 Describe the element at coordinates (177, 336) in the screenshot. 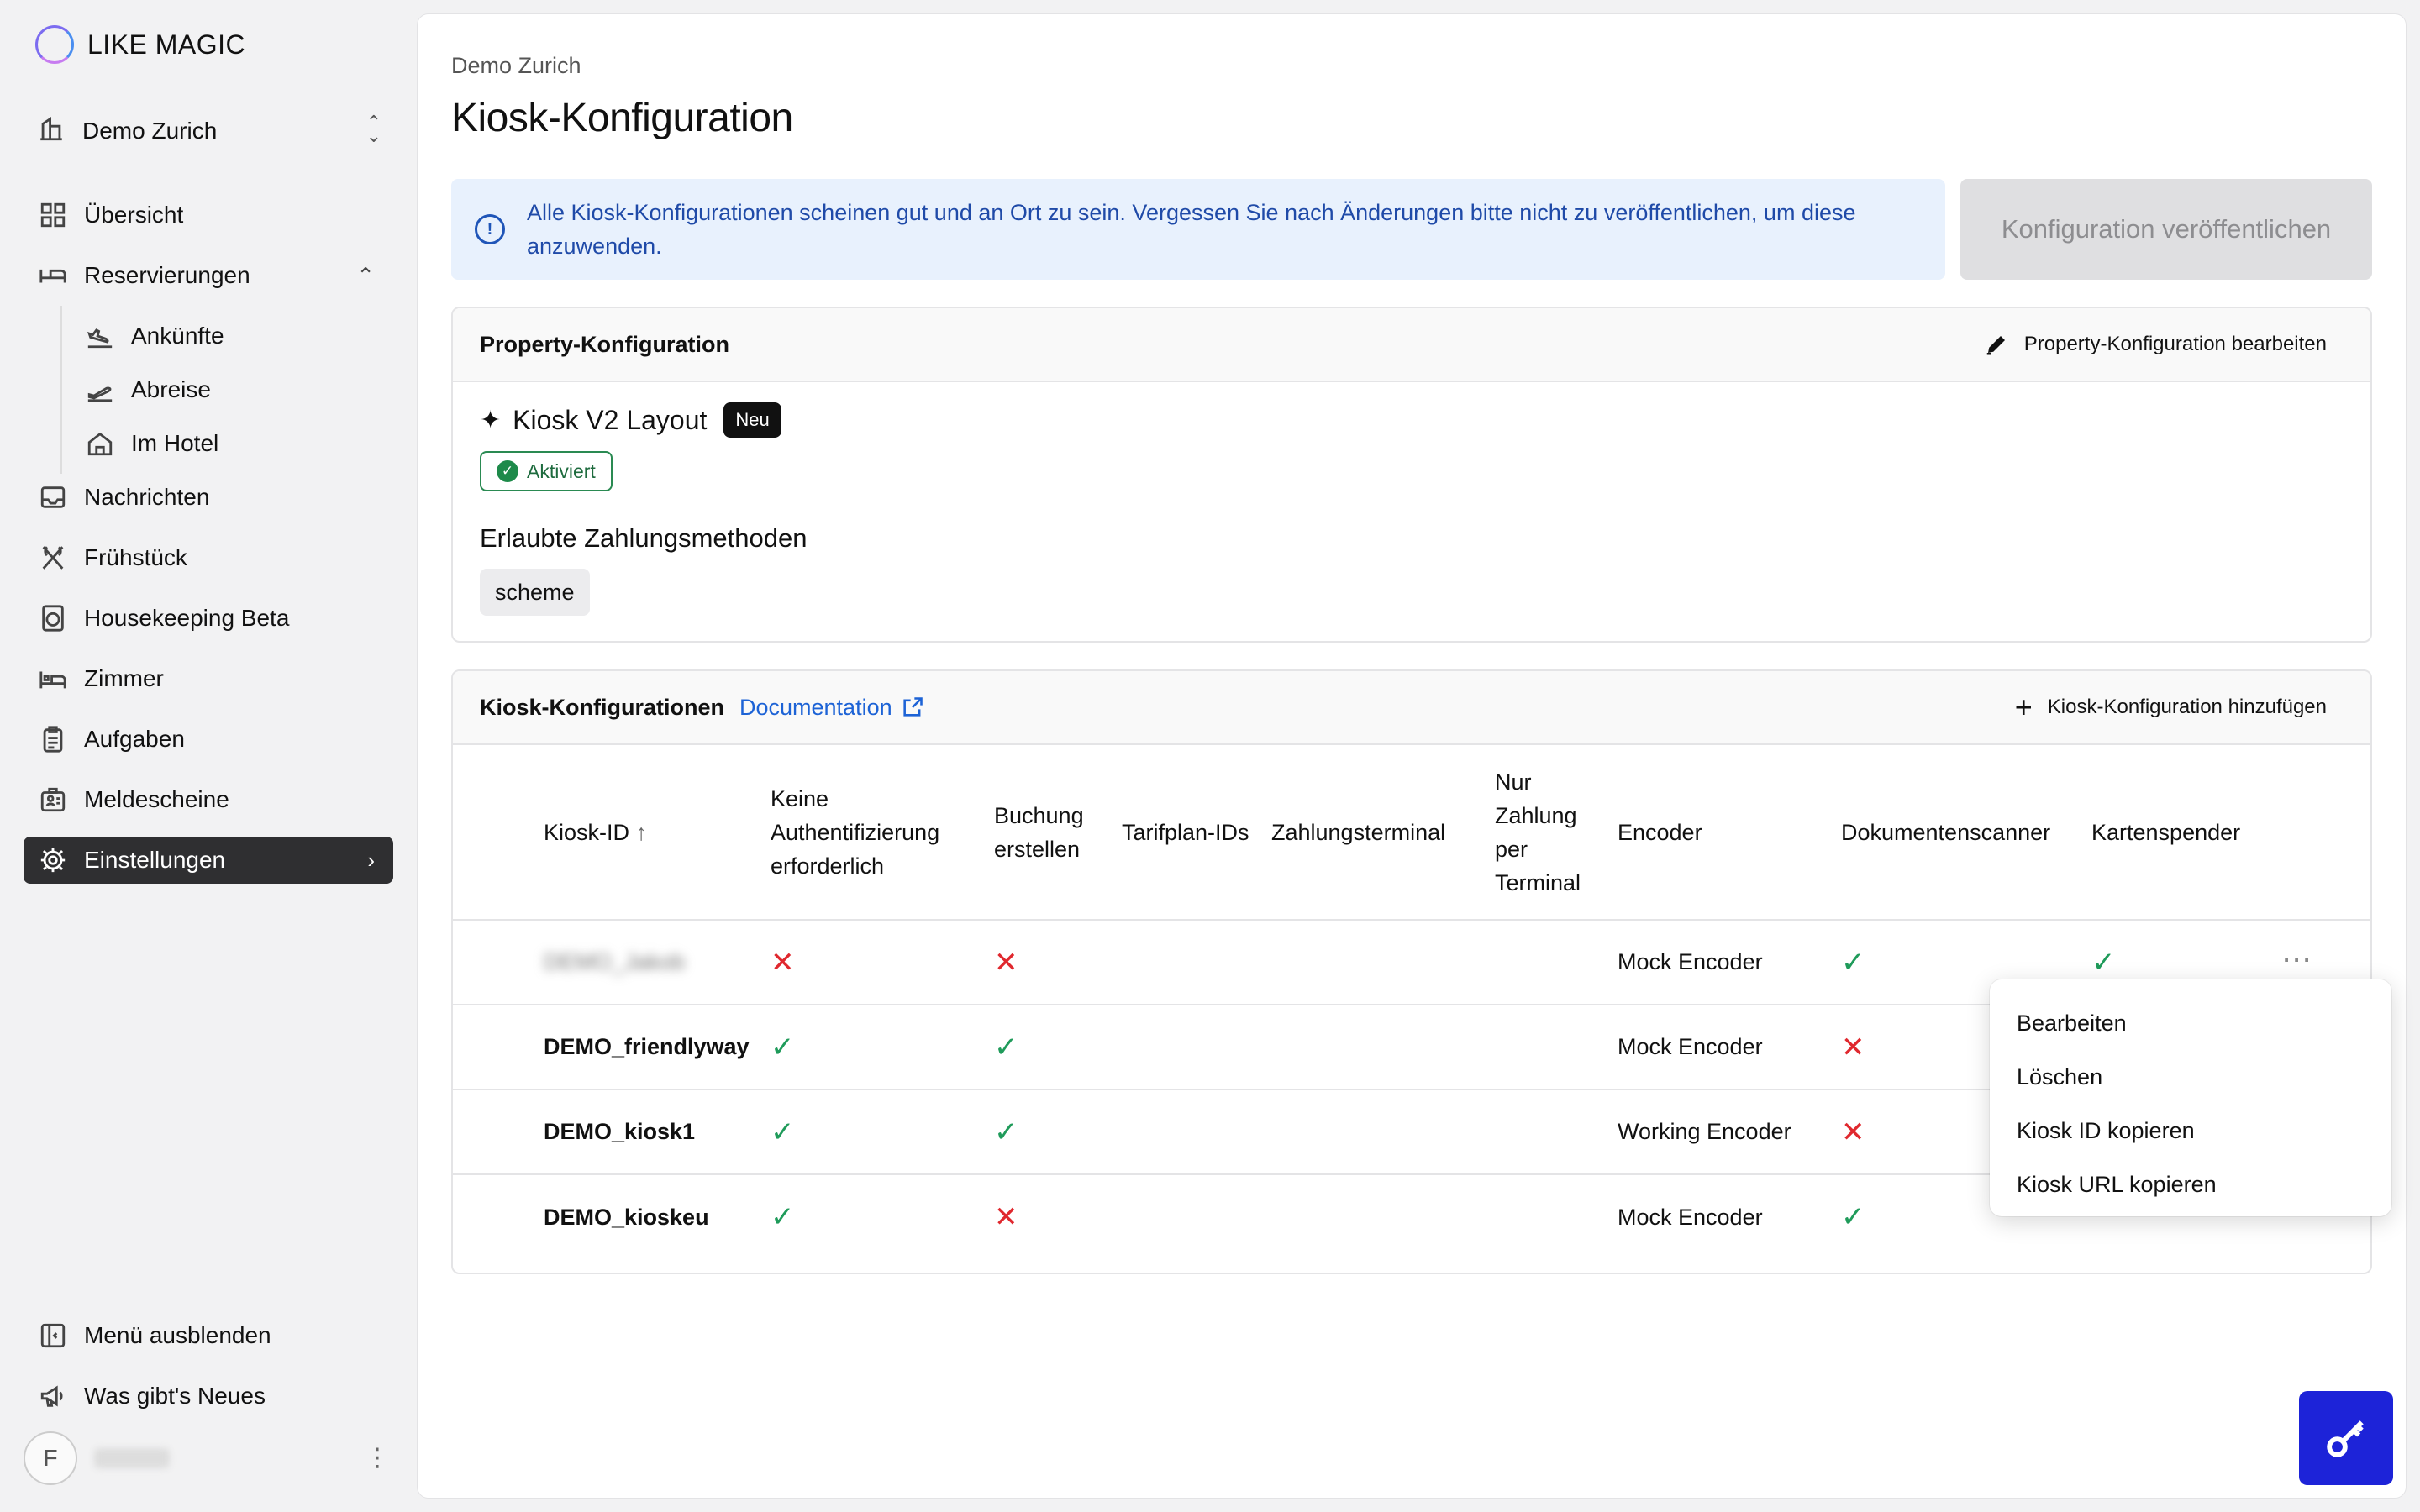

I see `sidebar-item-label: Ankünfte` at that location.